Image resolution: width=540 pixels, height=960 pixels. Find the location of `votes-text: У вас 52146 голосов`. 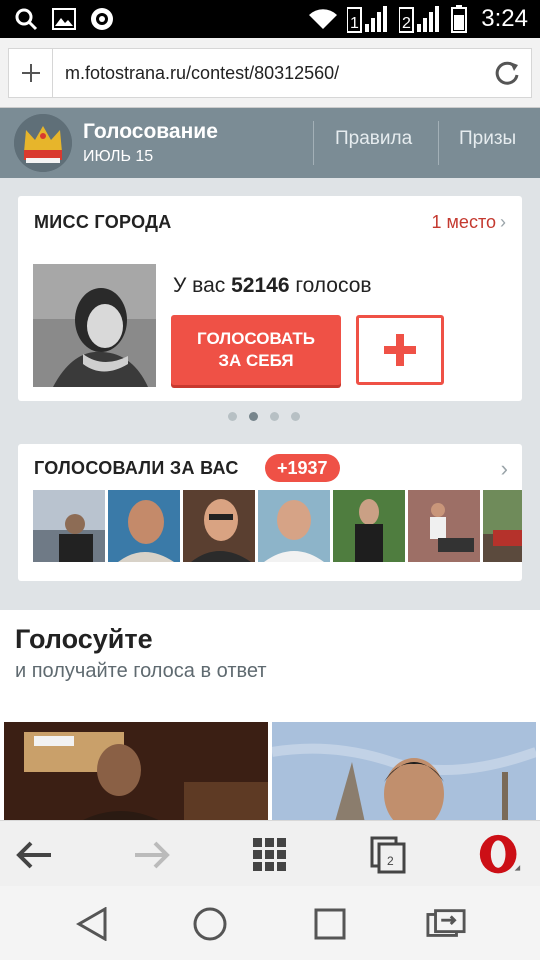

votes-text: У вас 52146 голосов is located at coordinates (272, 285).